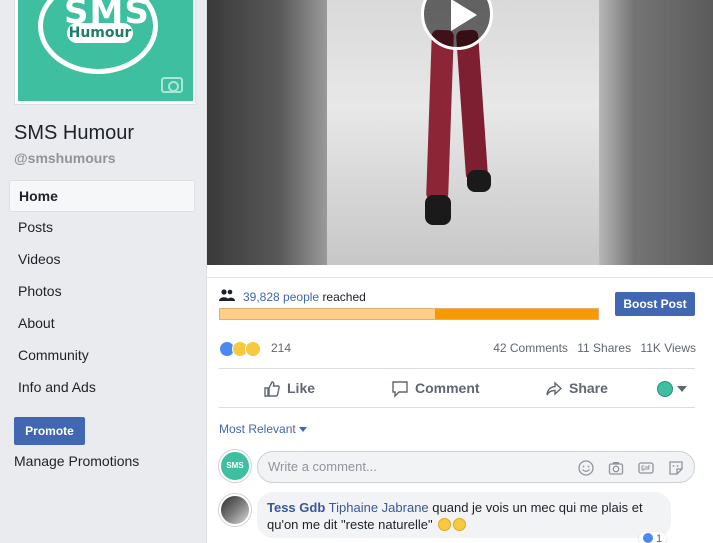 The height and width of the screenshot is (543, 713). Describe the element at coordinates (272, 389) in the screenshot. I see `thumbs-up-icon` at that location.